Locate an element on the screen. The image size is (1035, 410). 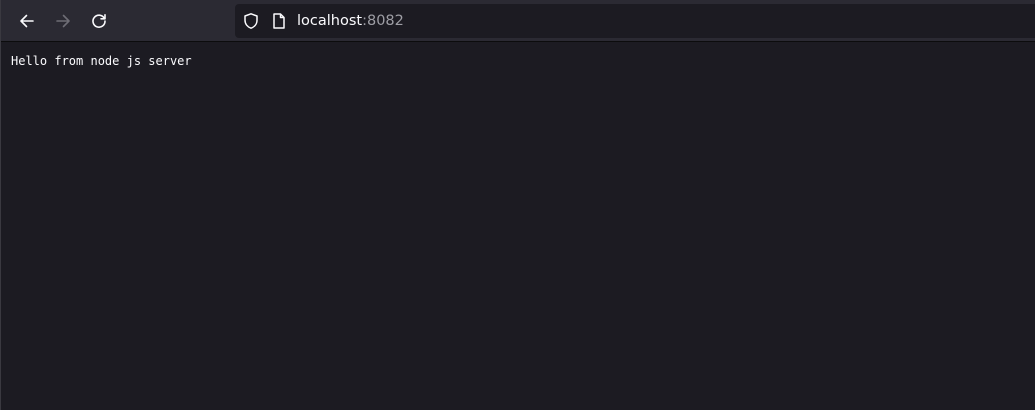
url-text: localhost:8082 is located at coordinates (350, 21).